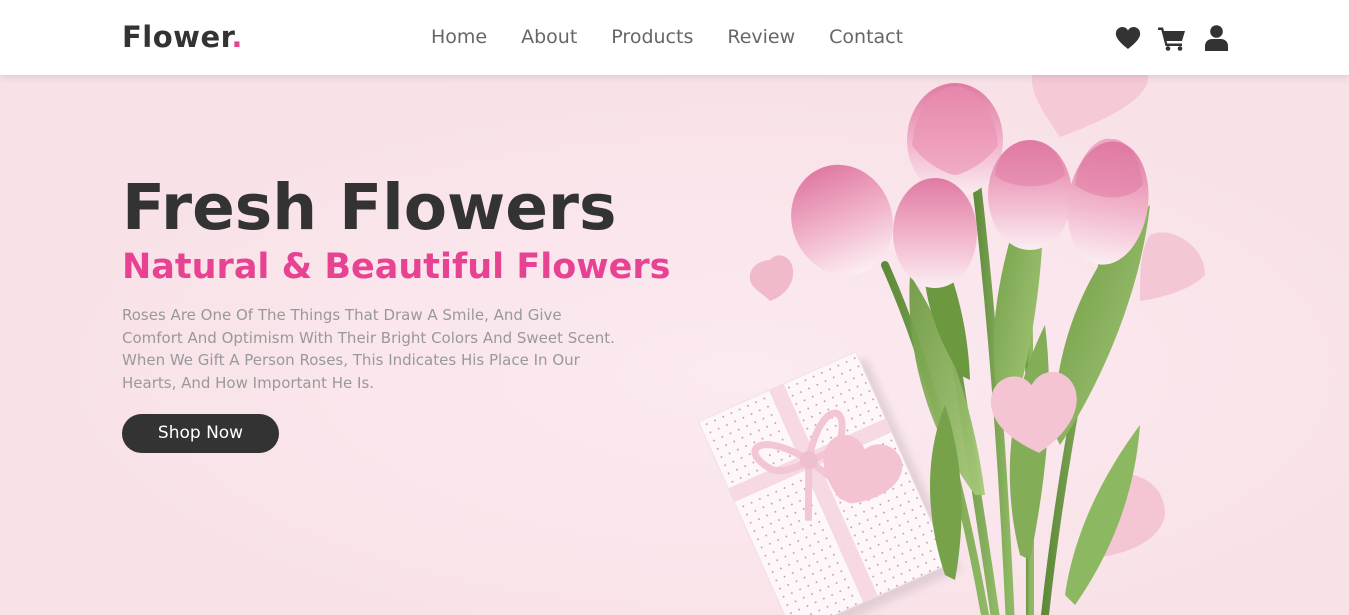 Image resolution: width=1349 pixels, height=615 pixels. Describe the element at coordinates (396, 267) in the screenshot. I see `hero-subtitle: Natural & Beautiful Flowers` at that location.